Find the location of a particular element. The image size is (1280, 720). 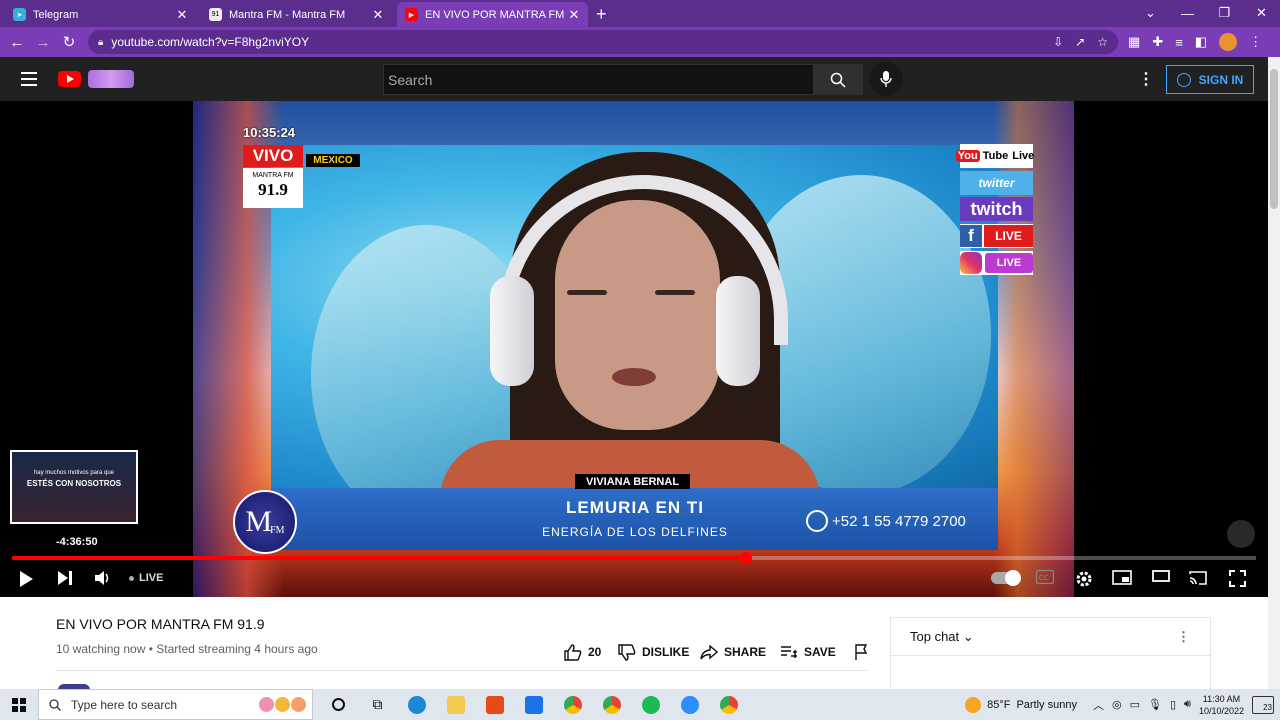

install-icon: ⇩ is located at coordinates (1058, 42).